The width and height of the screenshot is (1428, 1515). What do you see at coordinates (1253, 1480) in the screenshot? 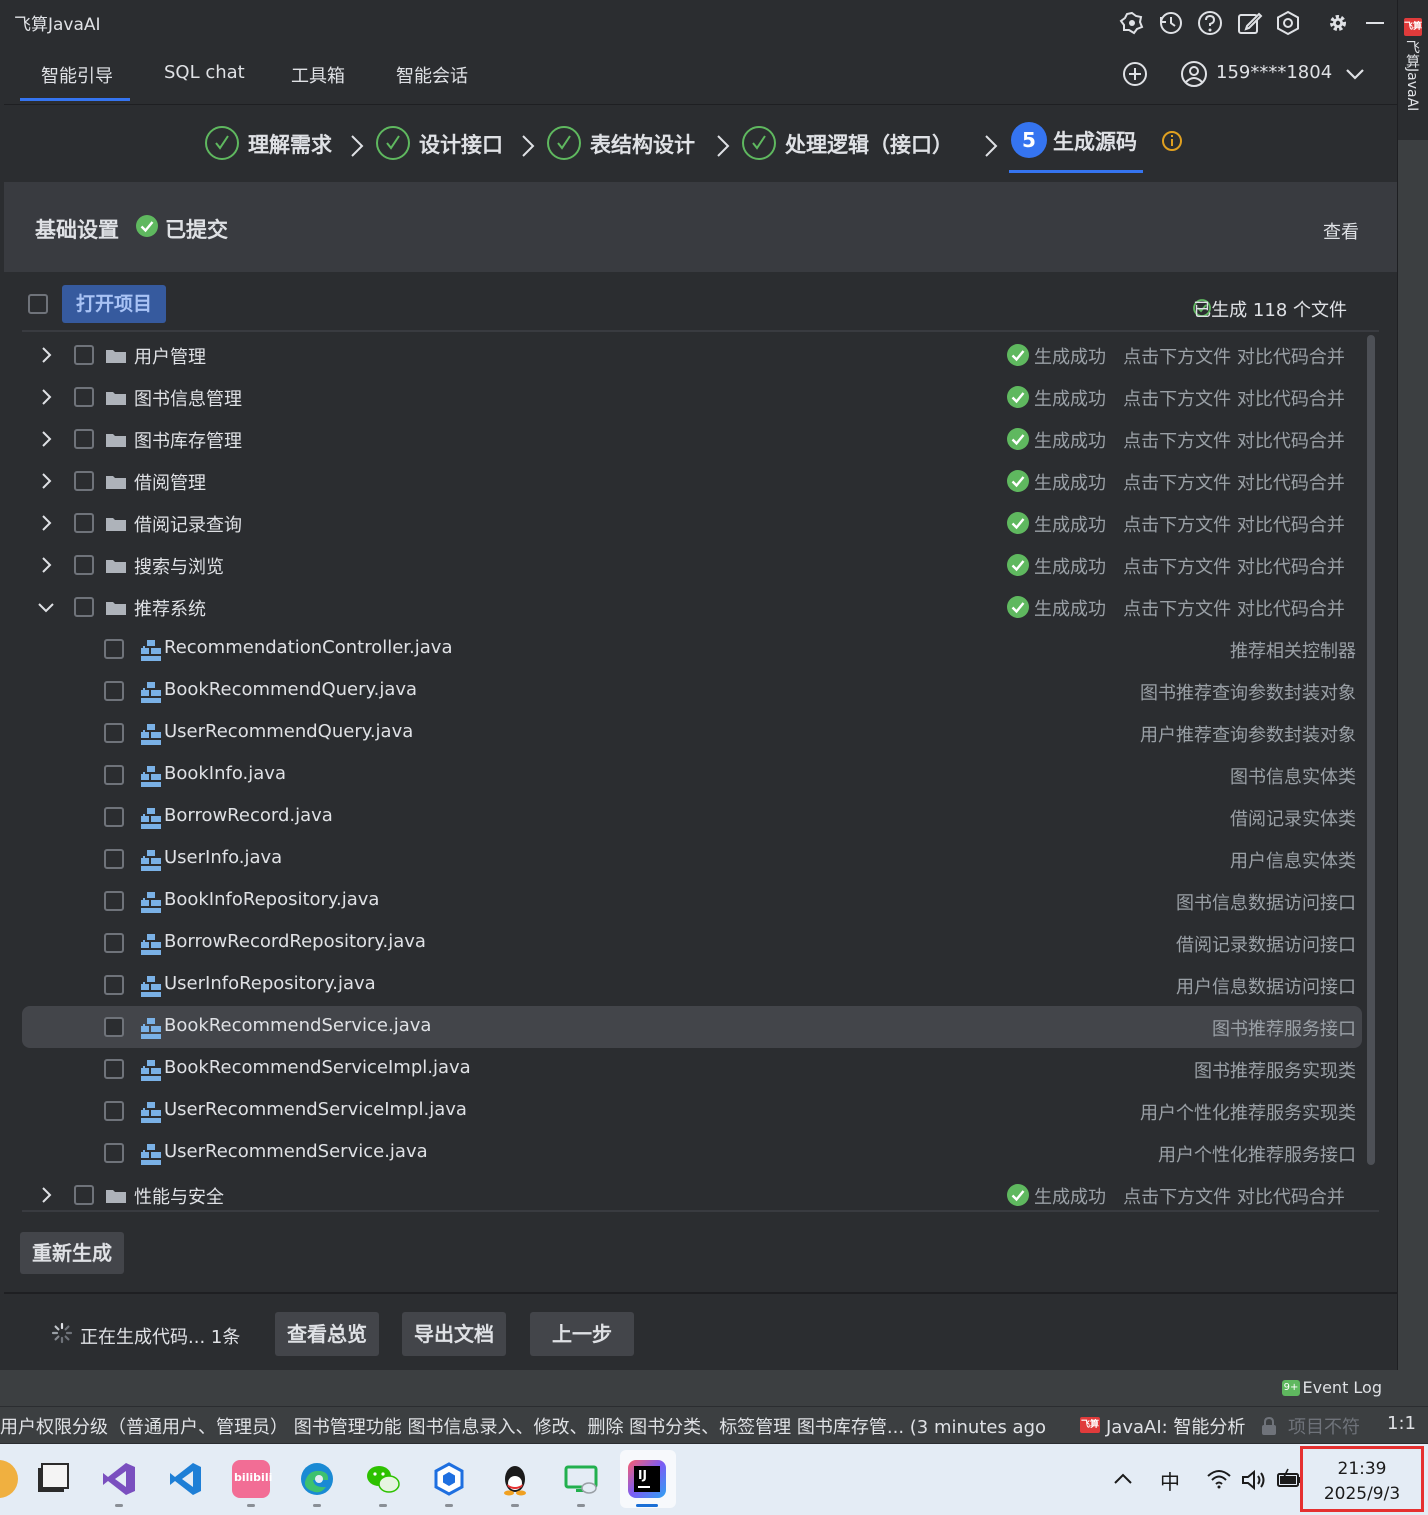
I see `volume-icon` at bounding box center [1253, 1480].